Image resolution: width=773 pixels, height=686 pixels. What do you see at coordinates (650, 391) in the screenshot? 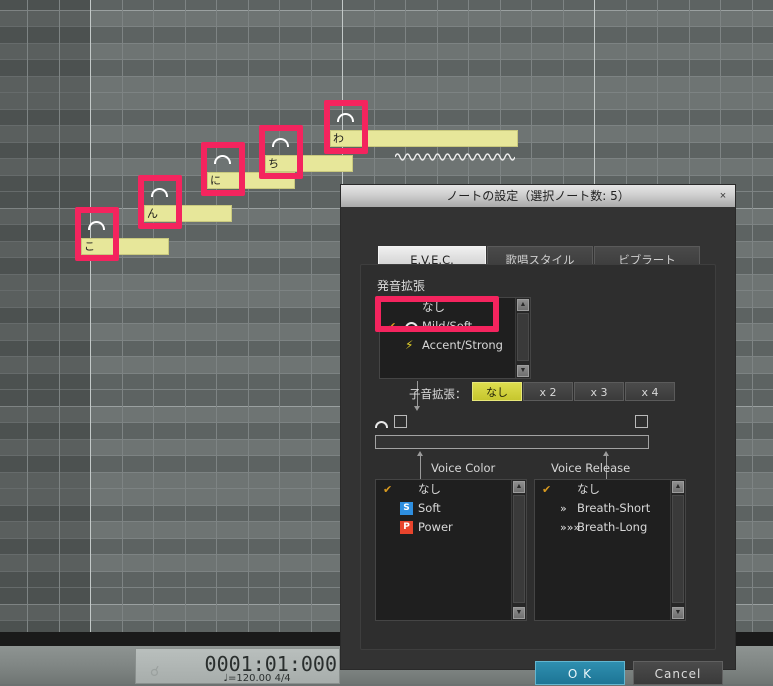
I see `consonant-option-x4: x 4` at bounding box center [650, 391].